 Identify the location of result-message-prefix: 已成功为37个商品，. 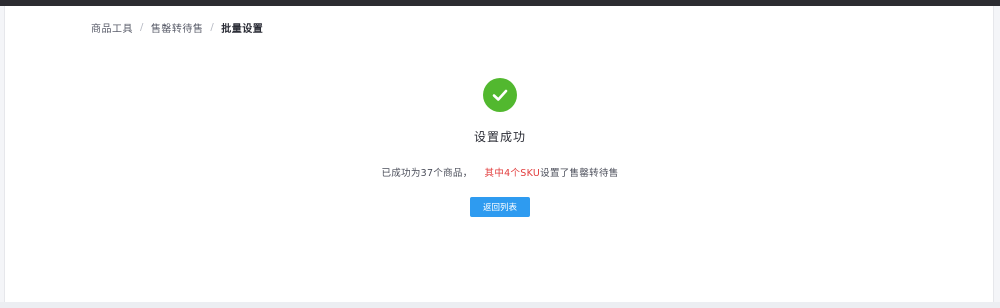
(427, 173).